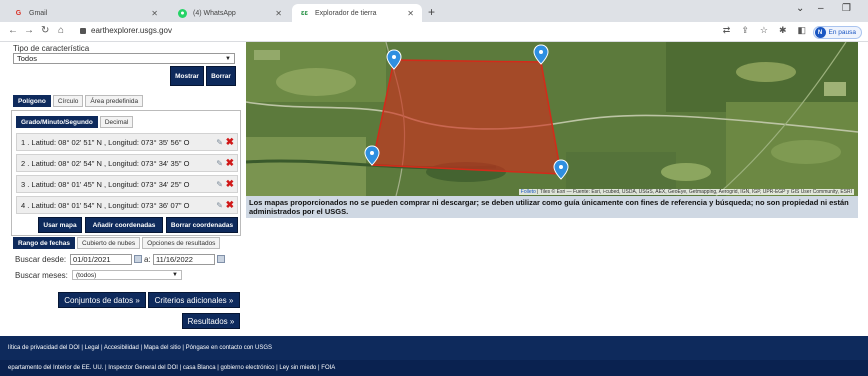  What do you see at coordinates (61, 30) in the screenshot?
I see `home-icon: ⌂` at bounding box center [61, 30].